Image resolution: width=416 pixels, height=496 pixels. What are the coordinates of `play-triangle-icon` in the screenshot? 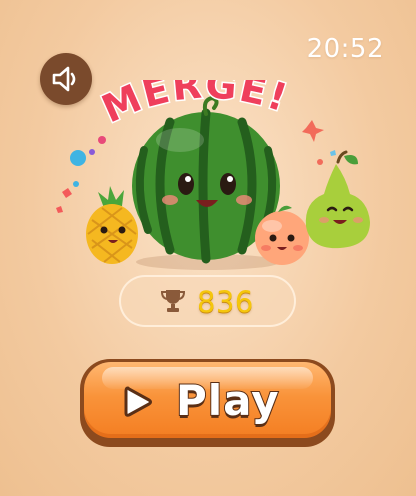 It's located at (138, 401).